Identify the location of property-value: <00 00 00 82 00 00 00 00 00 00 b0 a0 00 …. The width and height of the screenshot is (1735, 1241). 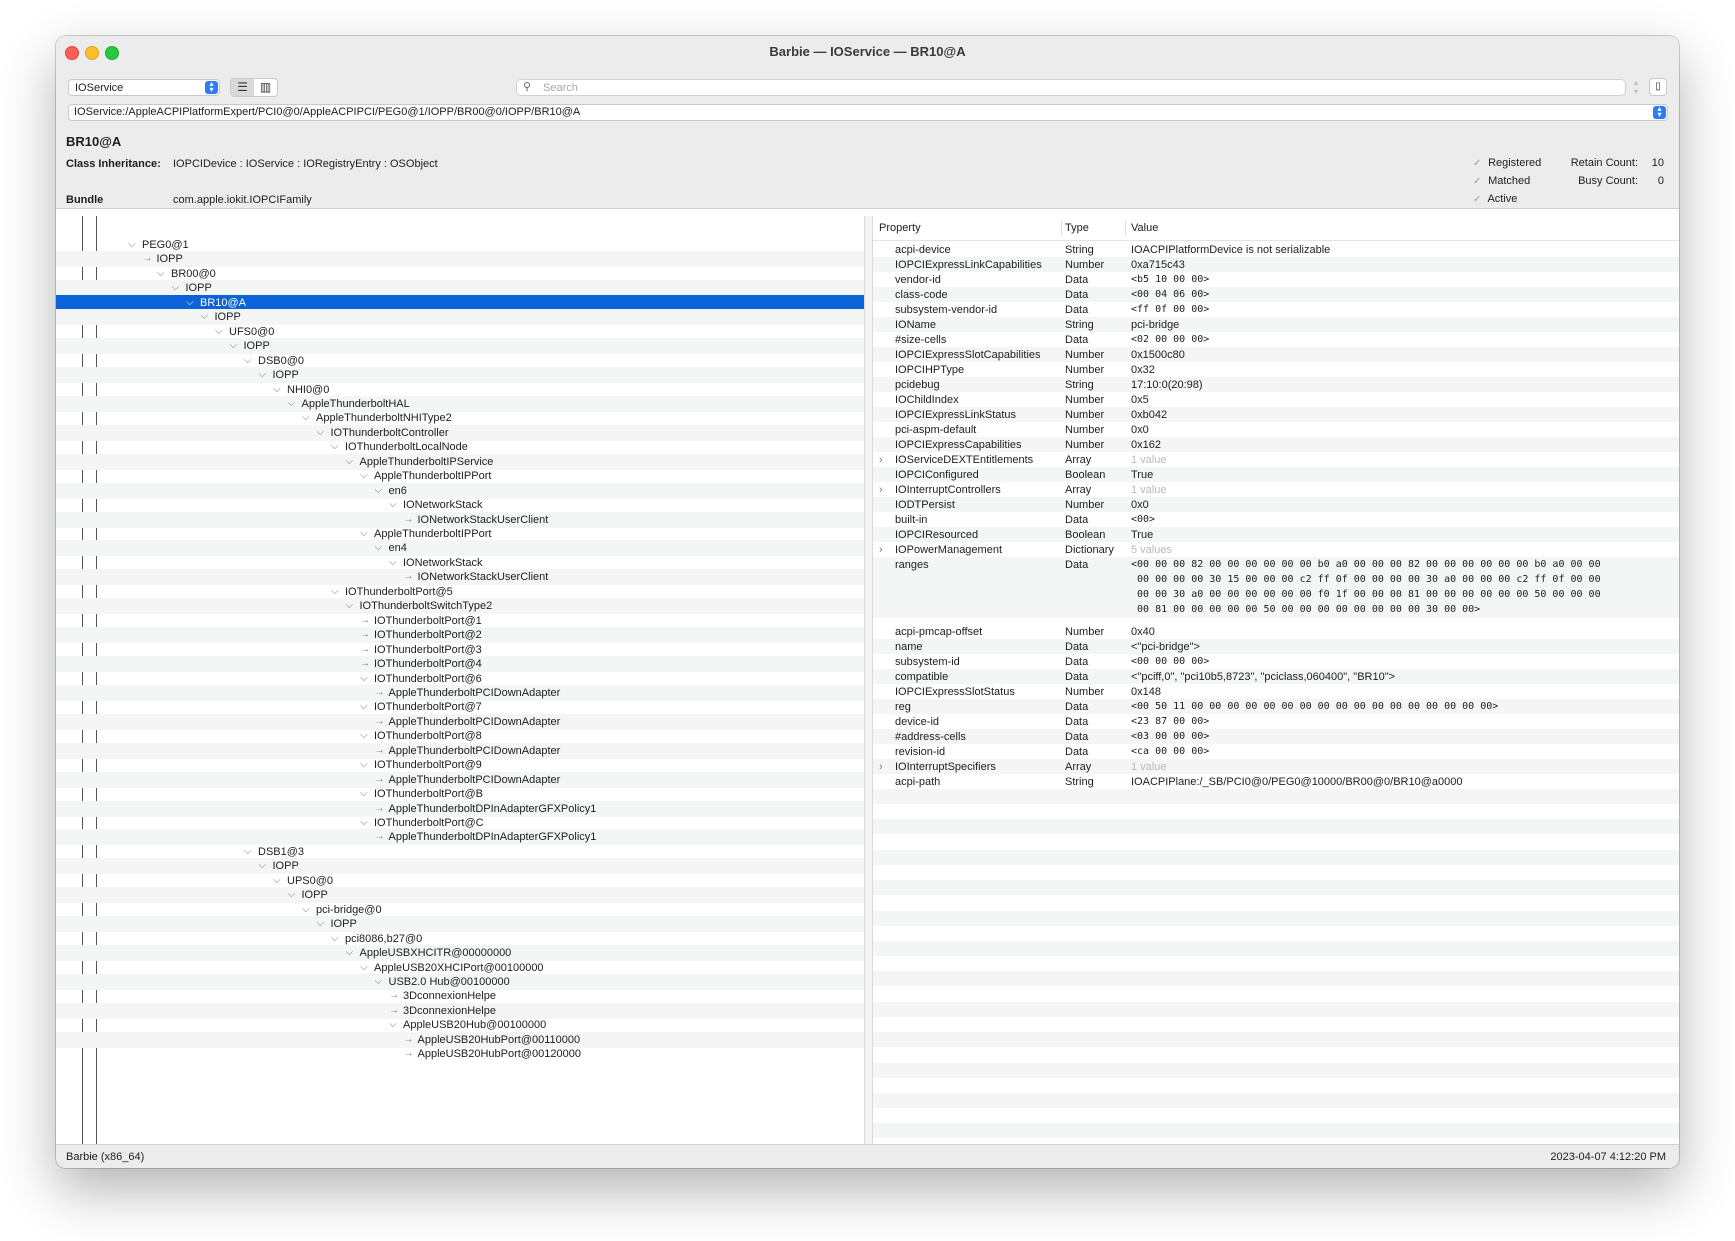
(1366, 587).